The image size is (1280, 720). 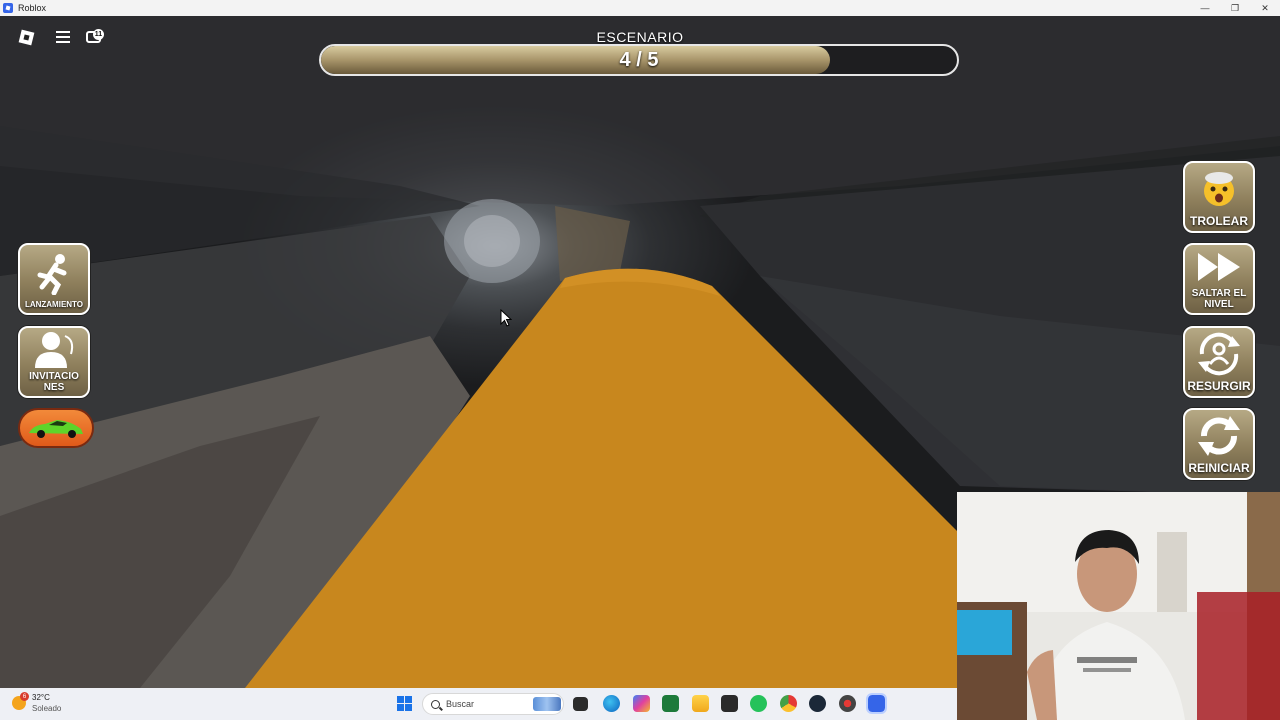 I want to click on window-controls: — ❐ ✕, so click(x=1235, y=8).